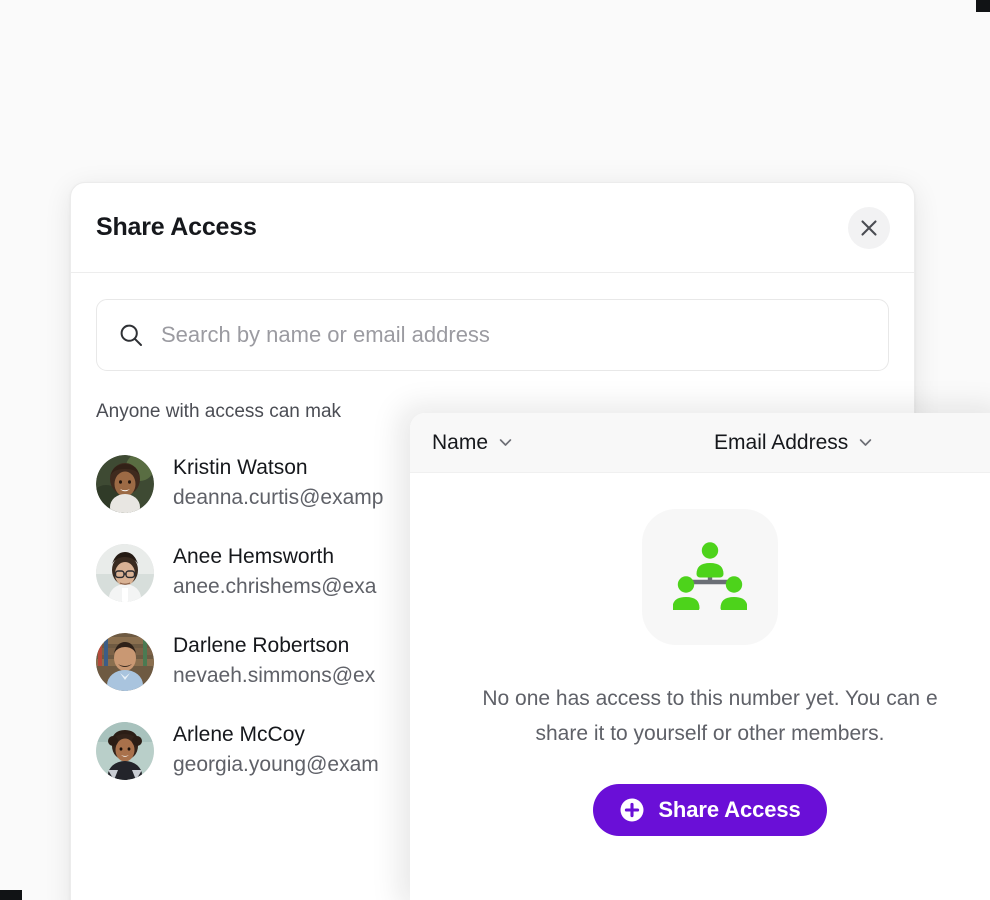 This screenshot has height=900, width=990. I want to click on search-field, so click(492, 335).